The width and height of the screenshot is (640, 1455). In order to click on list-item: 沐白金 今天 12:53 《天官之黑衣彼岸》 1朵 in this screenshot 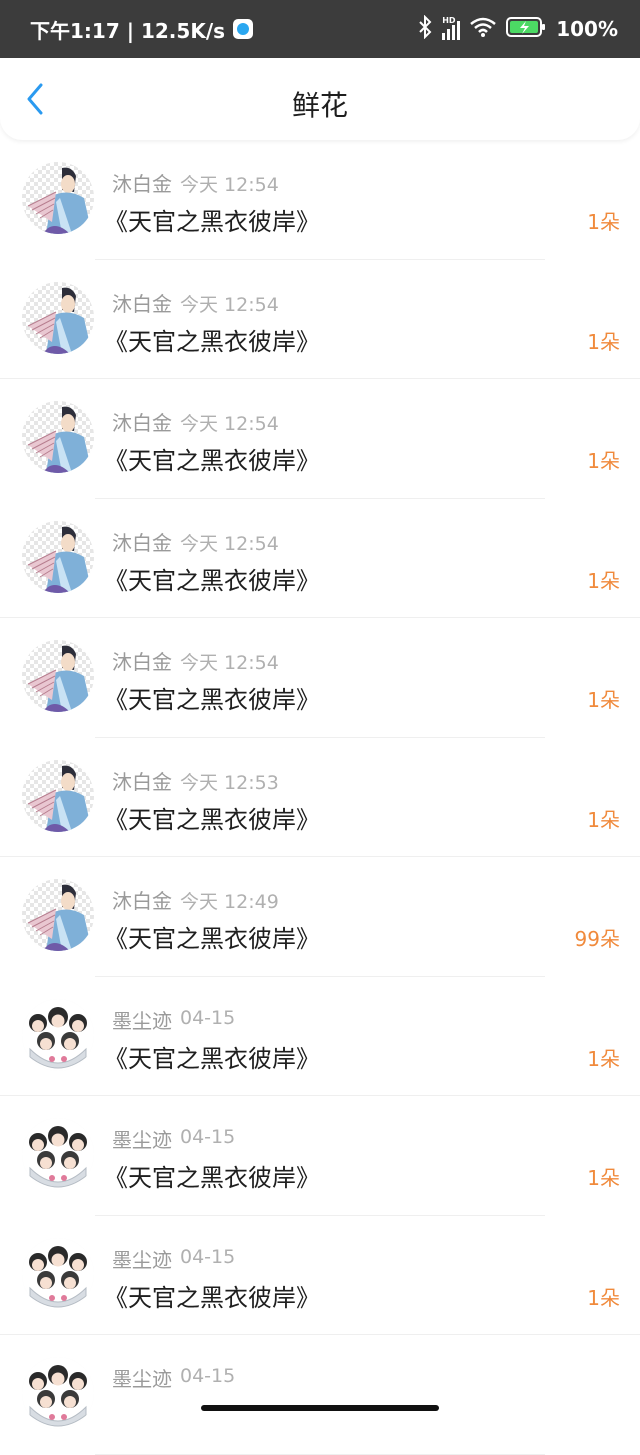, I will do `click(320, 797)`.